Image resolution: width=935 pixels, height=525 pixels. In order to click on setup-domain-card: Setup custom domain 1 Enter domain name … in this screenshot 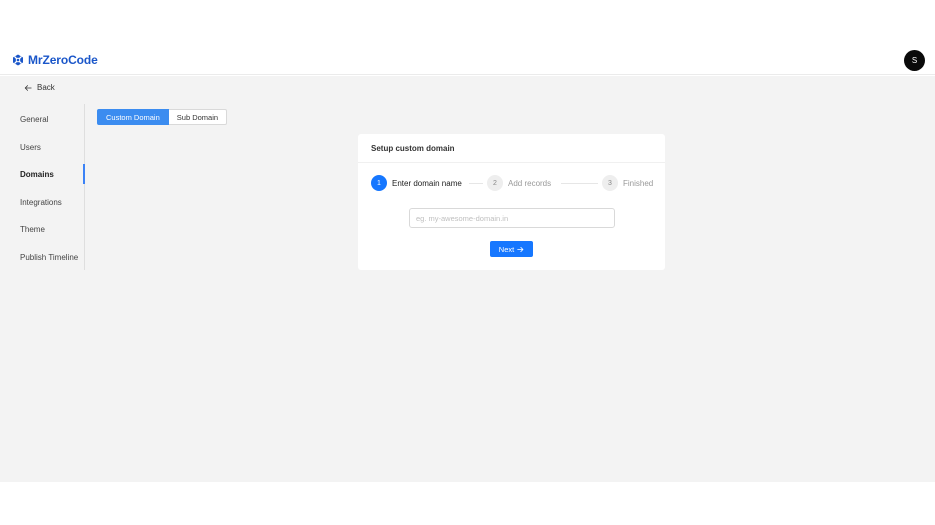, I will do `click(511, 202)`.